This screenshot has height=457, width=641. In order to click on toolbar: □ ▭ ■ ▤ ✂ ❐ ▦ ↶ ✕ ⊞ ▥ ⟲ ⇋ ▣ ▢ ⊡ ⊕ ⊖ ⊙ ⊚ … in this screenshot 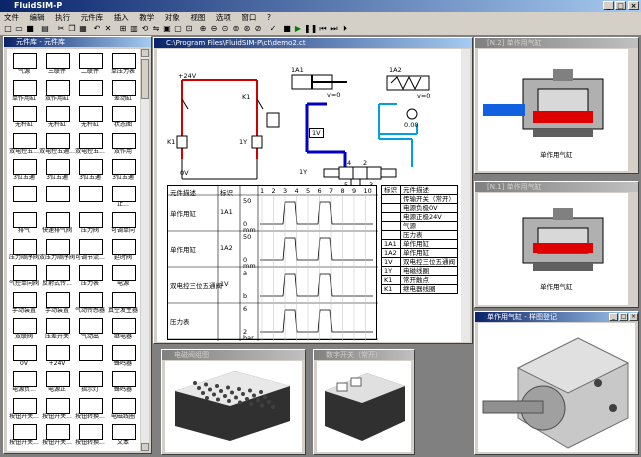, I will do `click(320, 29)`.